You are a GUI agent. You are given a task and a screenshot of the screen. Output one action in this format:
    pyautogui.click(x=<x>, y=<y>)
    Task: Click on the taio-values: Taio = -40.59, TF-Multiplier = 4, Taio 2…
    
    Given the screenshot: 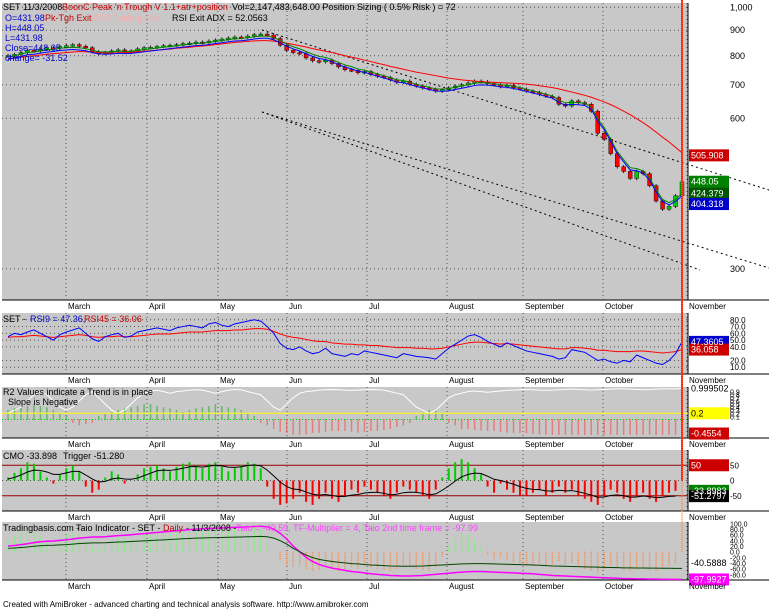 What is the action you would take?
    pyautogui.click(x=357, y=528)
    